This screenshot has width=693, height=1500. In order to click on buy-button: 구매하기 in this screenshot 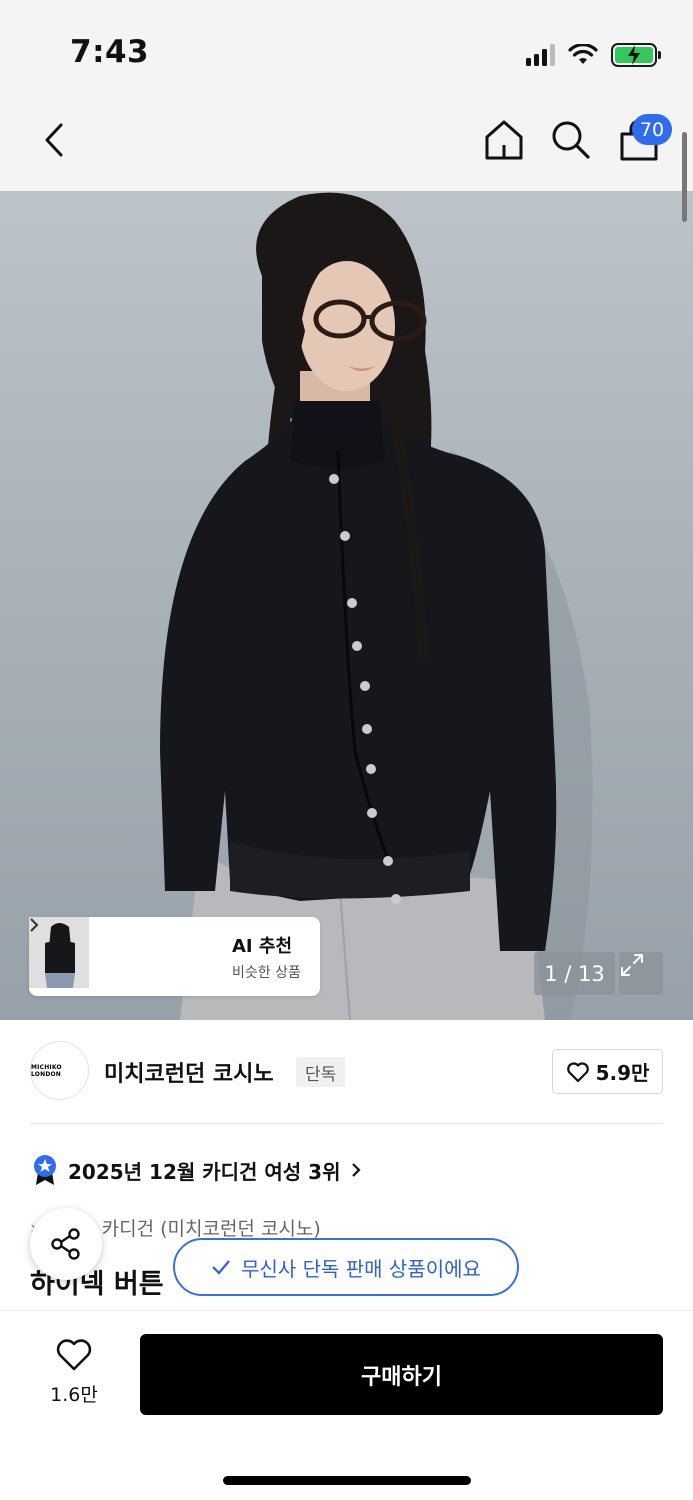, I will do `click(401, 1374)`.